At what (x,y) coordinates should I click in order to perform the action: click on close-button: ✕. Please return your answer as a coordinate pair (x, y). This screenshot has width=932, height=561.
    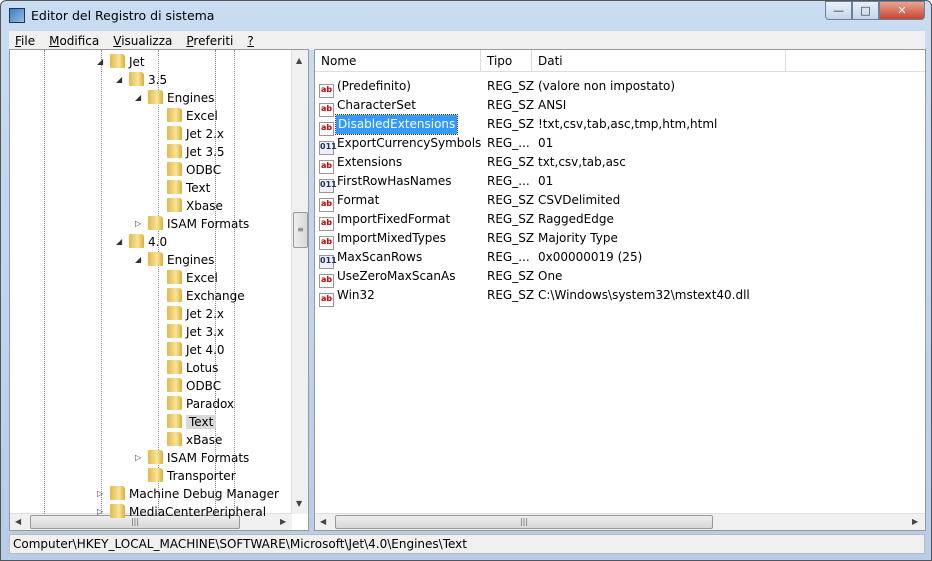
    Looking at the image, I should click on (902, 10).